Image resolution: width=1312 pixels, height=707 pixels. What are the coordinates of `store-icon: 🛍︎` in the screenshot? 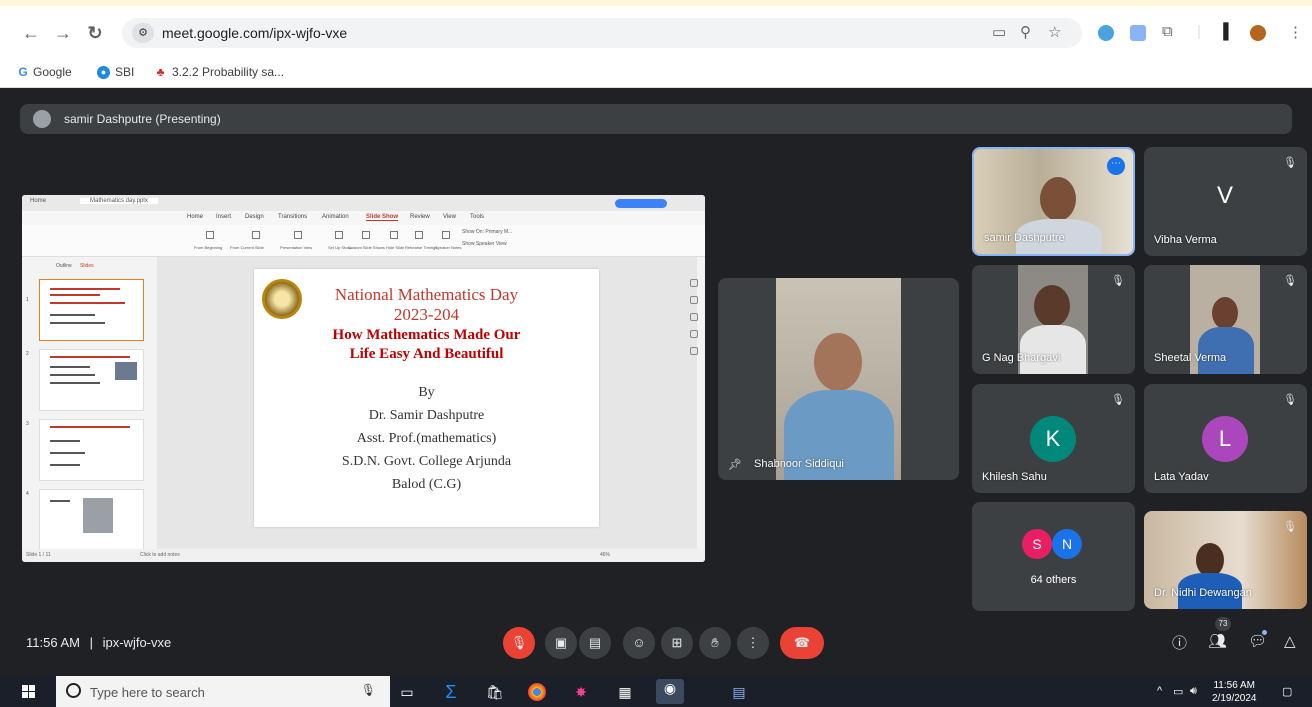 It's located at (495, 692).